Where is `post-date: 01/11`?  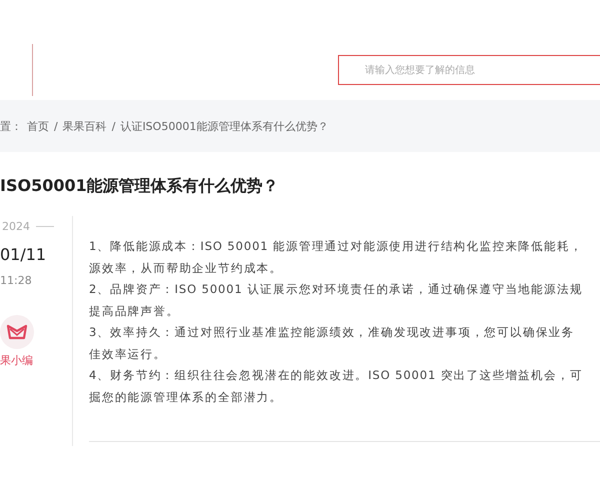 post-date: 01/11 is located at coordinates (24, 254).